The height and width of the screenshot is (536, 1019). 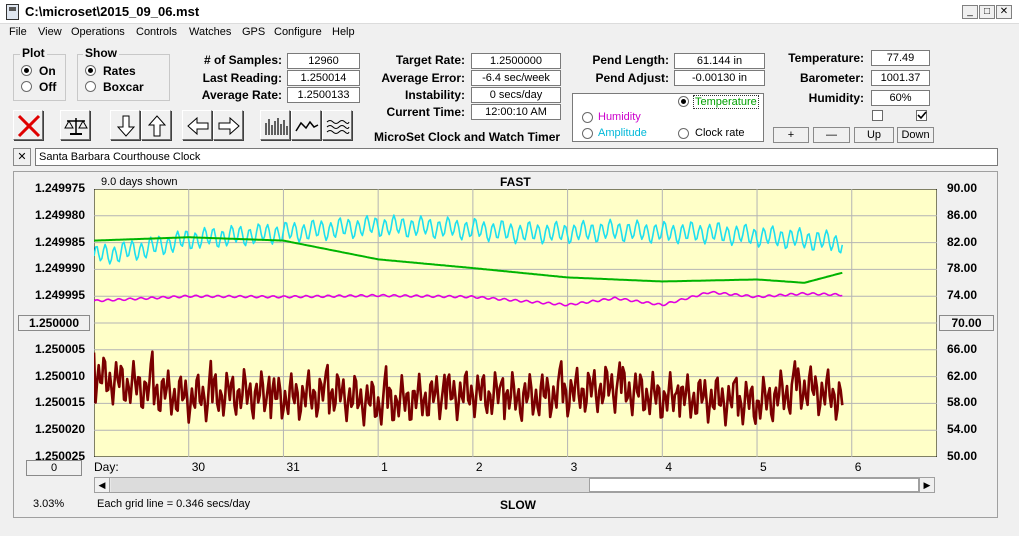 I want to click on scroll-left-arrow-icon: ◀, so click(x=102, y=485).